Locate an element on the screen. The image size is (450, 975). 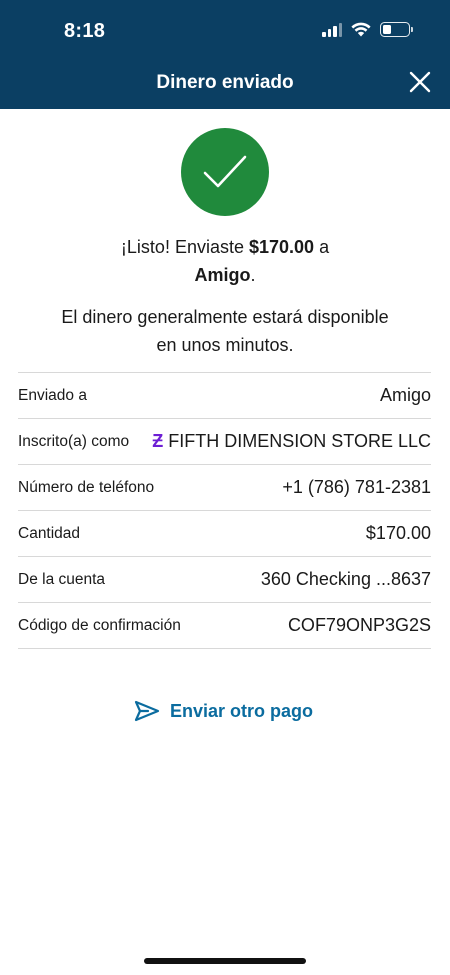
status-icons is located at coordinates (367, 29).